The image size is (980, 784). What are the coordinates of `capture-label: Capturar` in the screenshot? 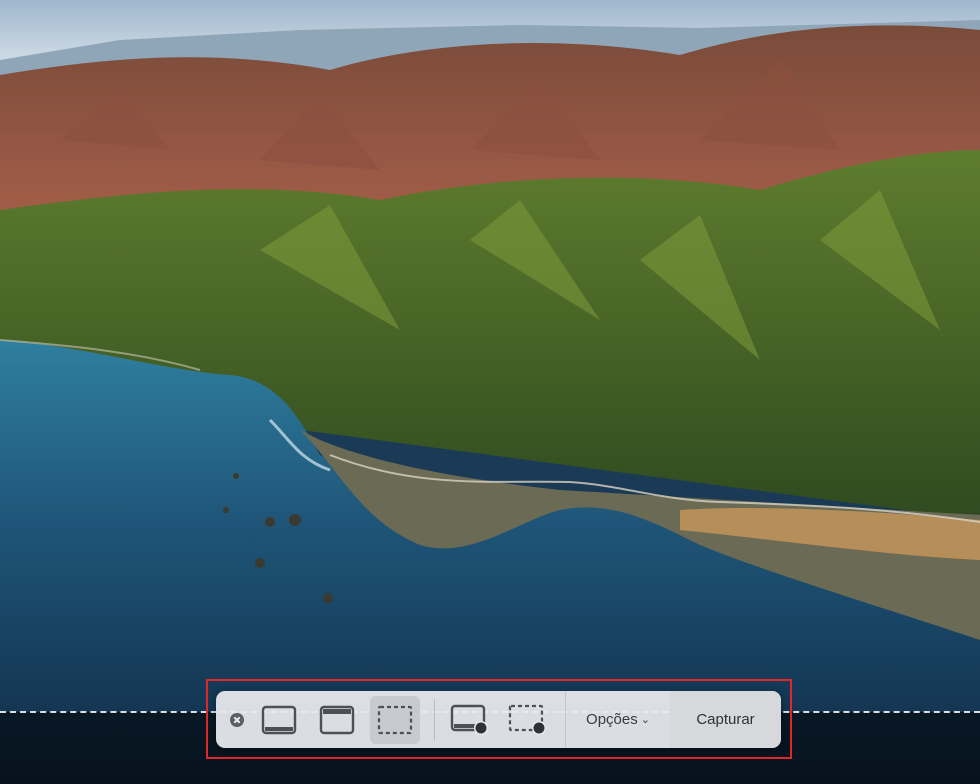 It's located at (725, 719).